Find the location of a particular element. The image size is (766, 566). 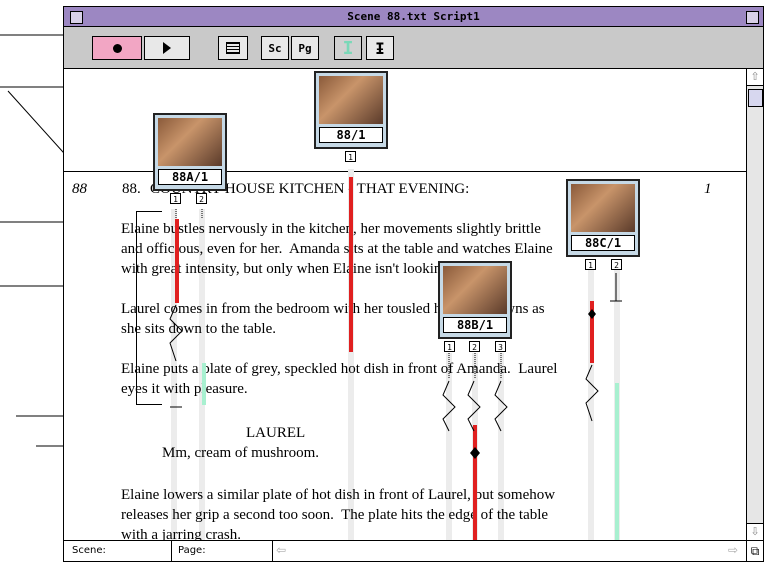

page-status-label: Page: is located at coordinates (192, 550).